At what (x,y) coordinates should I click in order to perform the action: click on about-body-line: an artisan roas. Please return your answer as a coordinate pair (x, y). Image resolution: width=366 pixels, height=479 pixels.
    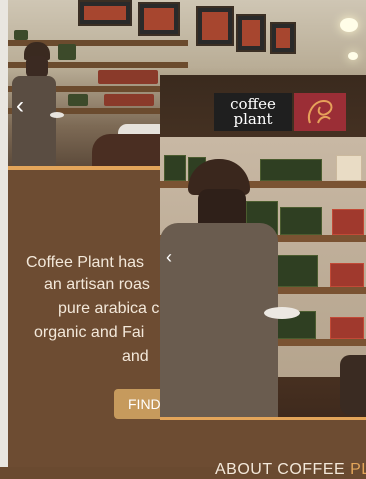
    Looking at the image, I should click on (97, 284).